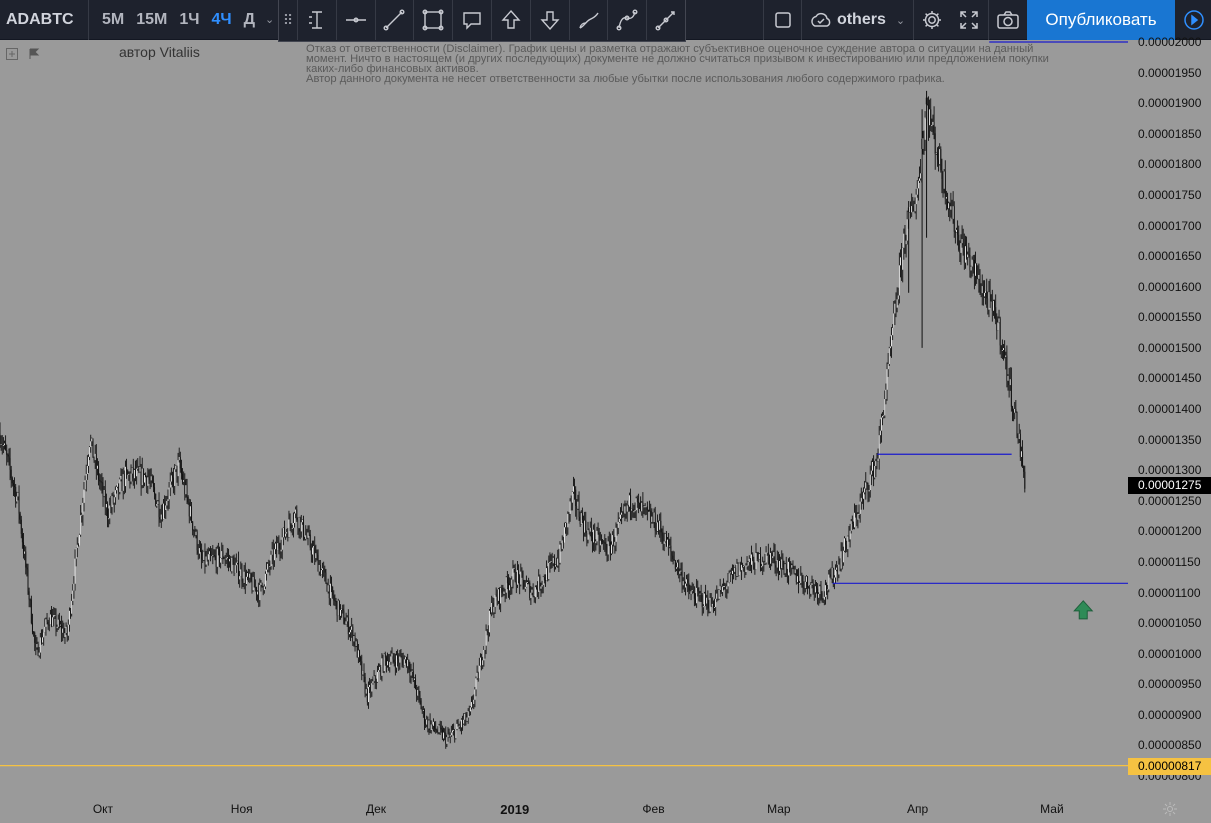  What do you see at coordinates (1193, 20) in the screenshot?
I see `replay-button` at bounding box center [1193, 20].